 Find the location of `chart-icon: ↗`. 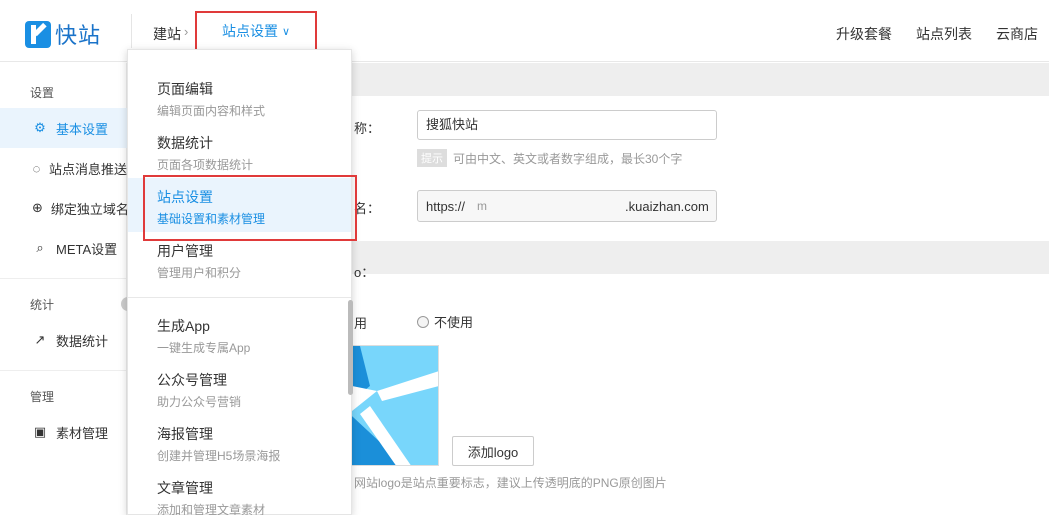

chart-icon: ↗ is located at coordinates (40, 339).